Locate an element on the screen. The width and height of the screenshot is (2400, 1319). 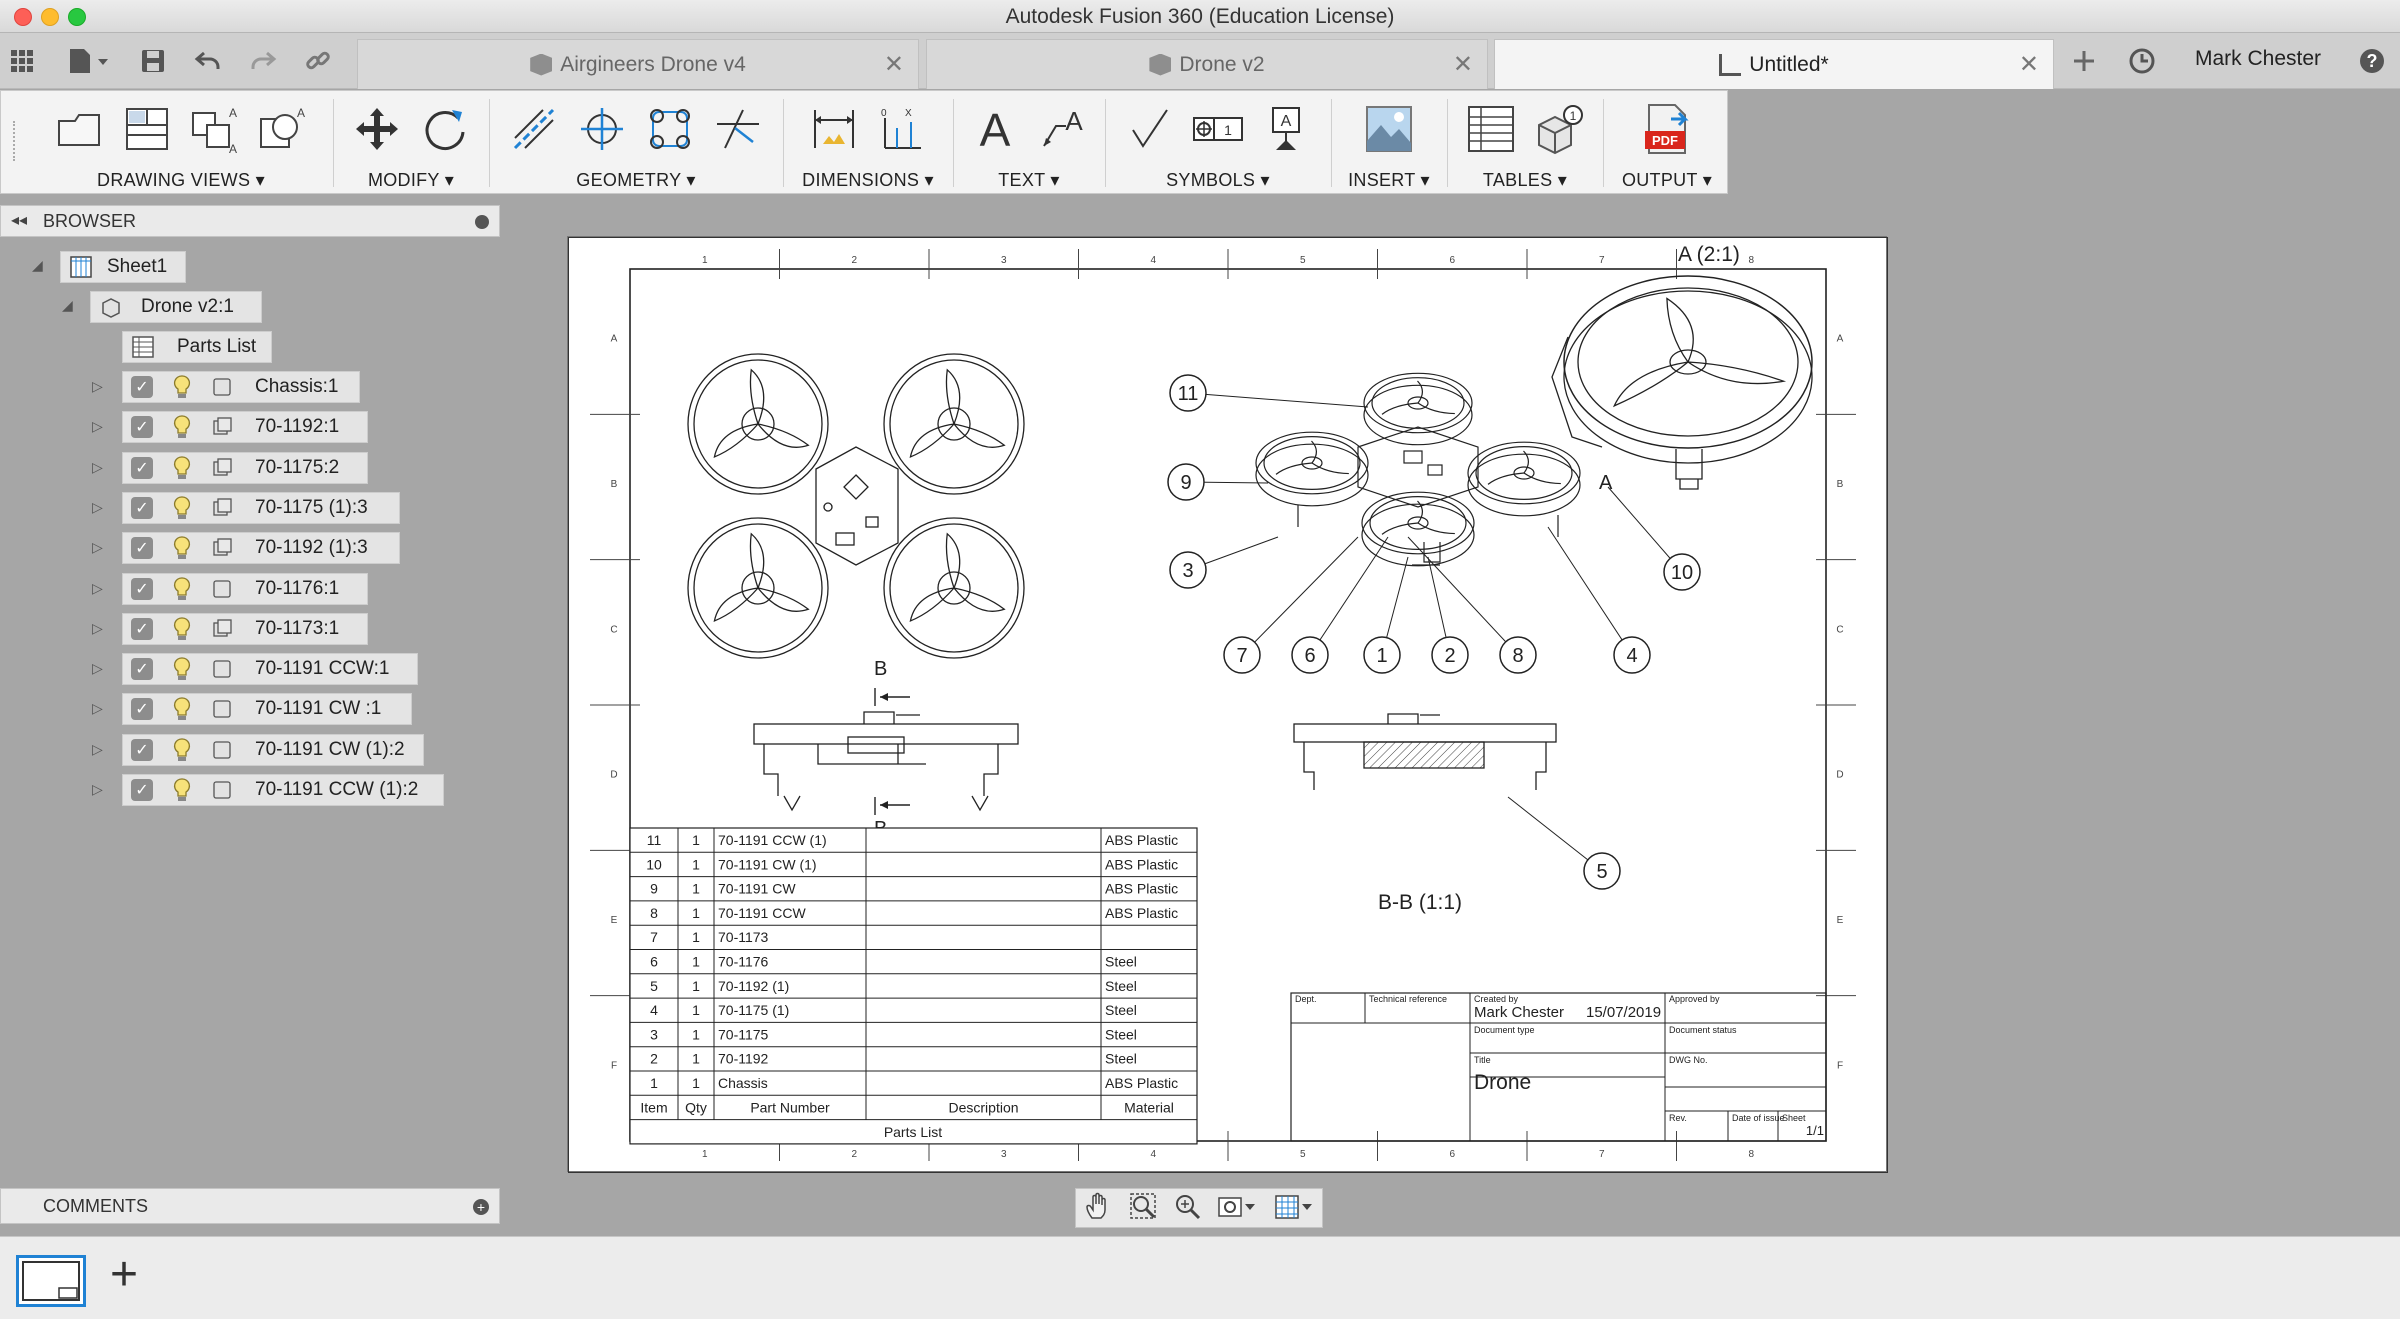
section-view-icon: AA is located at coordinates (215, 129).